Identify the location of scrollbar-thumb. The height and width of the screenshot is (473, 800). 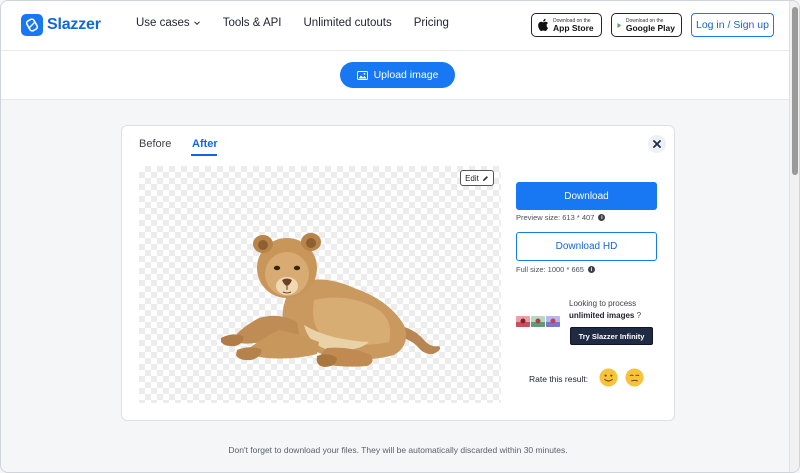
(795, 91).